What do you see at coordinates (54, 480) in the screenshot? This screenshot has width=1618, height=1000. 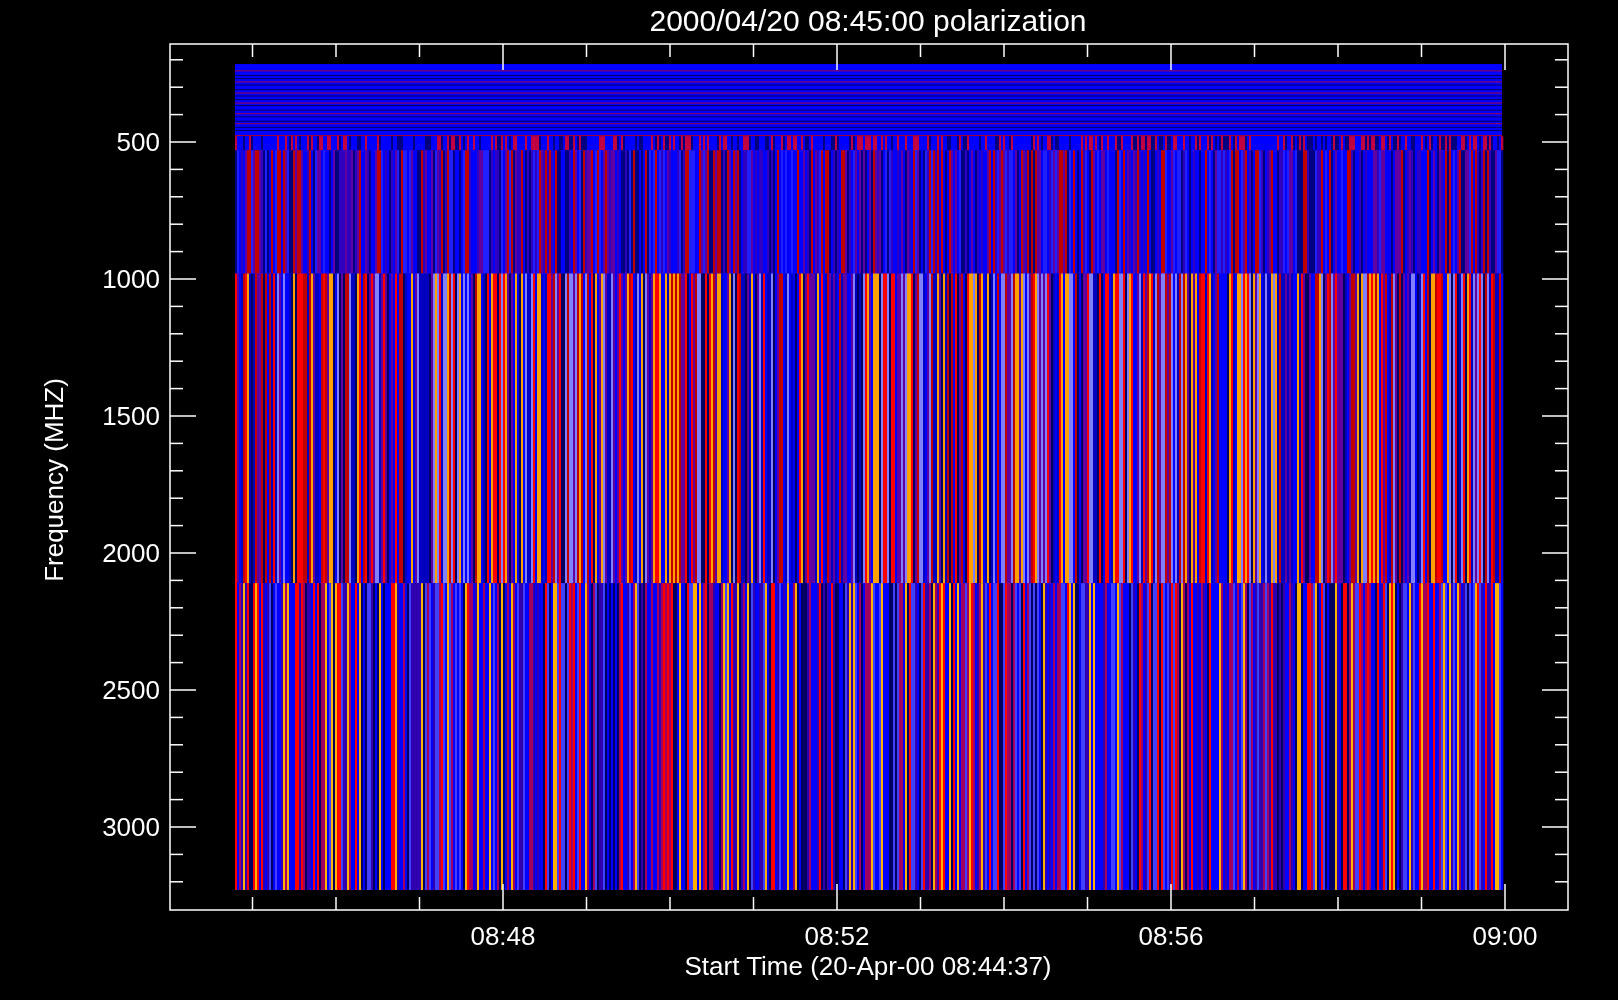 I see `y-axis-title: Frequency (MHZ)` at bounding box center [54, 480].